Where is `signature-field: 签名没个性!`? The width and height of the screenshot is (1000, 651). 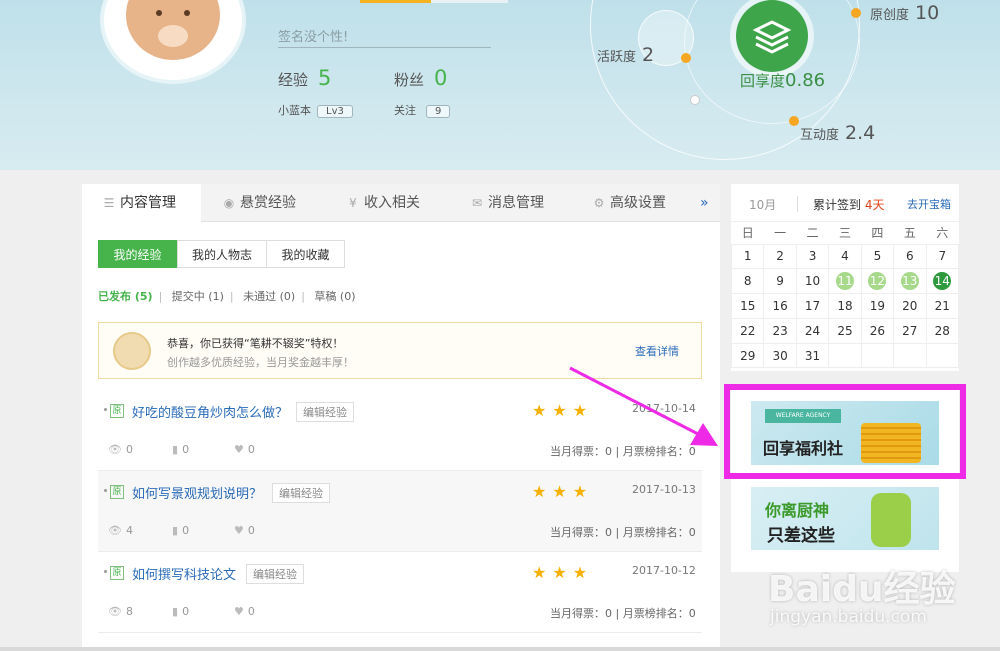
signature-field: 签名没个性! is located at coordinates (384, 37).